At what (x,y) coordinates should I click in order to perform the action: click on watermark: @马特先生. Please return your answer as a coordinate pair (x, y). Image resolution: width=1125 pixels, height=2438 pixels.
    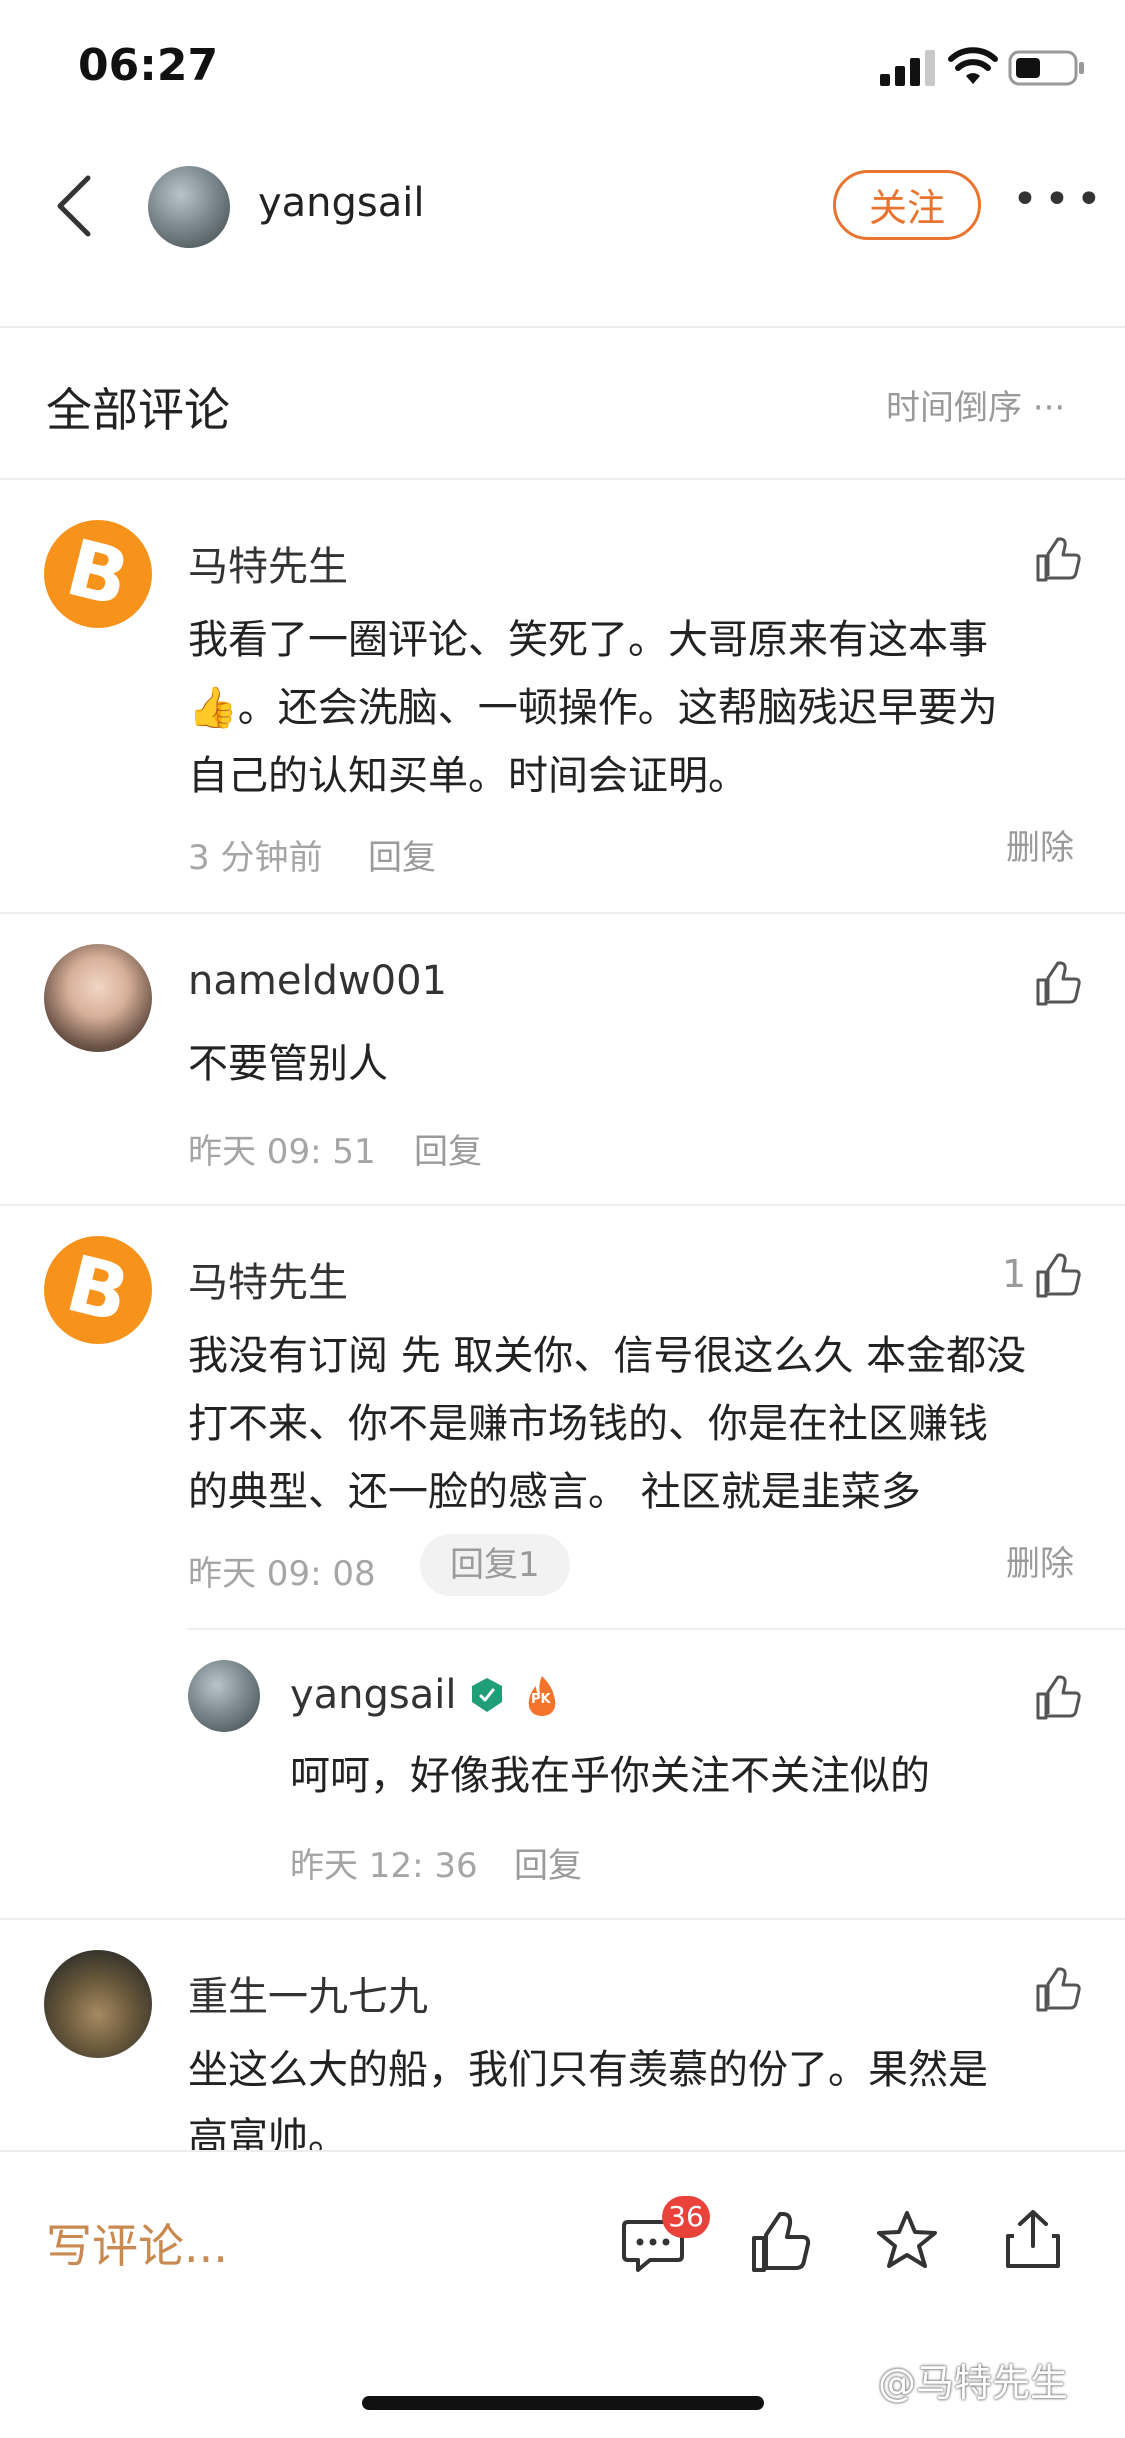
    Looking at the image, I should click on (973, 2383).